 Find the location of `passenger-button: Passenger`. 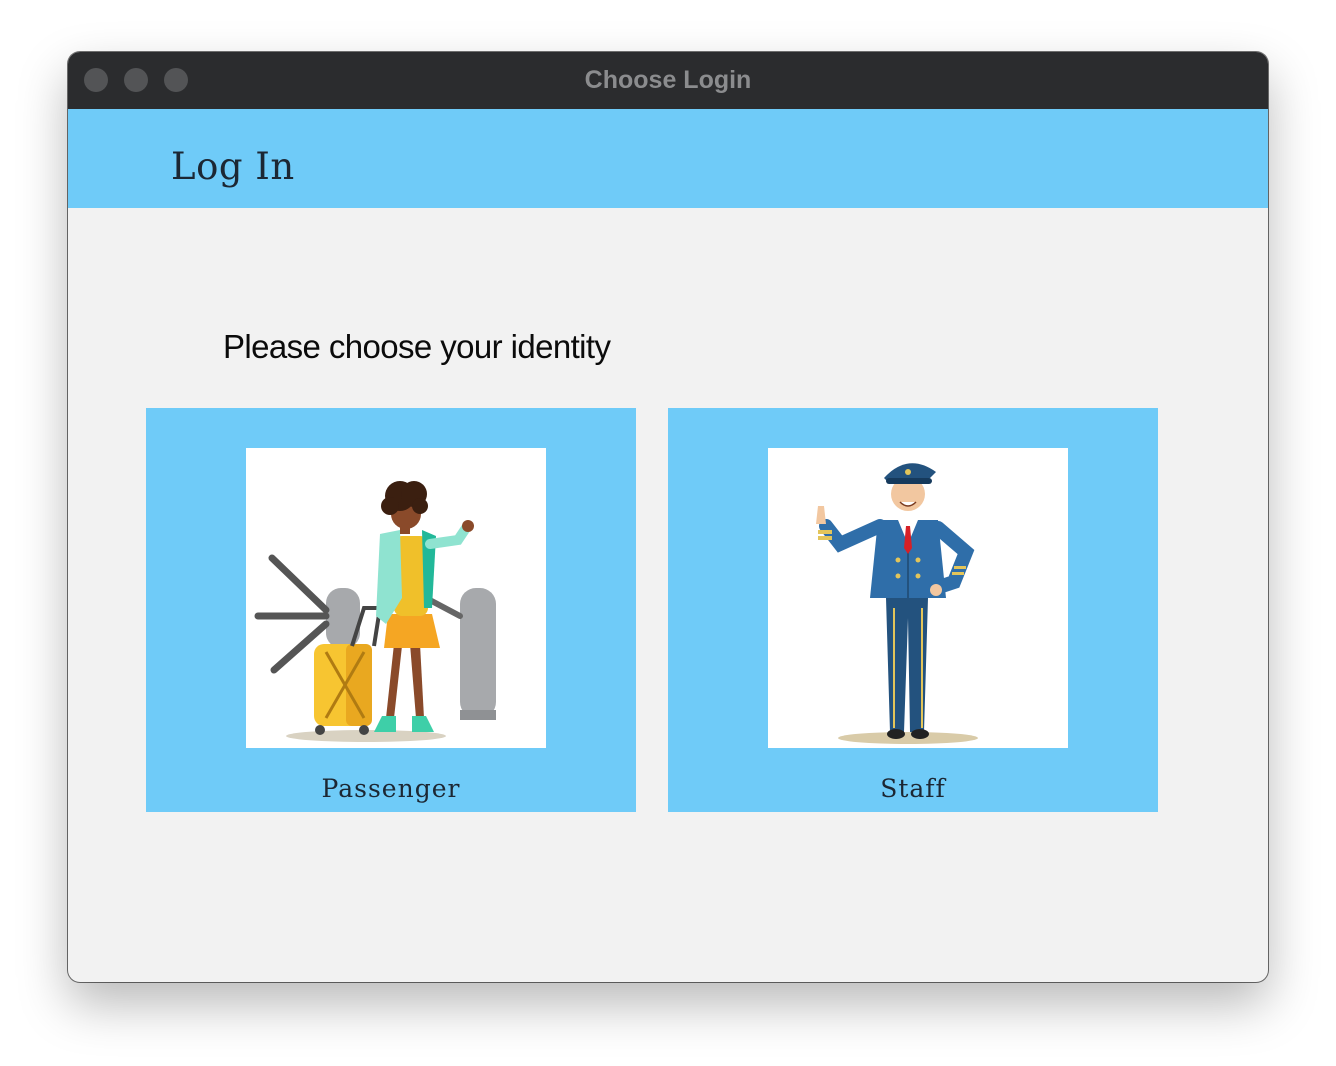

passenger-button: Passenger is located at coordinates (391, 610).